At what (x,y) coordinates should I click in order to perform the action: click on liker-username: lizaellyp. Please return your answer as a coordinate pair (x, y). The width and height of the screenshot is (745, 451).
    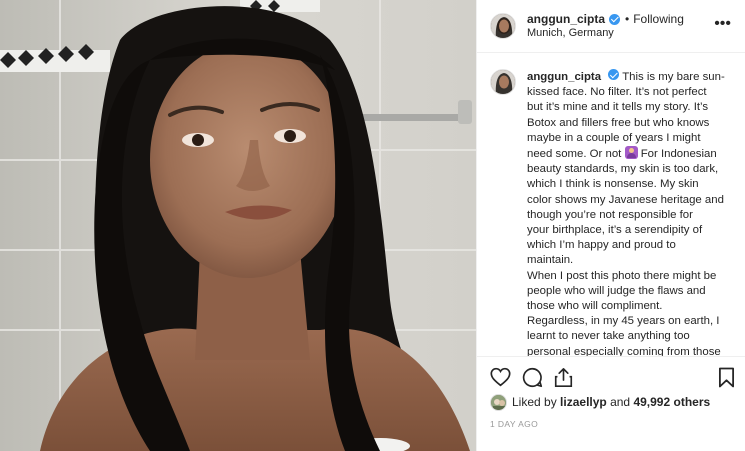
    Looking at the image, I should click on (583, 402).